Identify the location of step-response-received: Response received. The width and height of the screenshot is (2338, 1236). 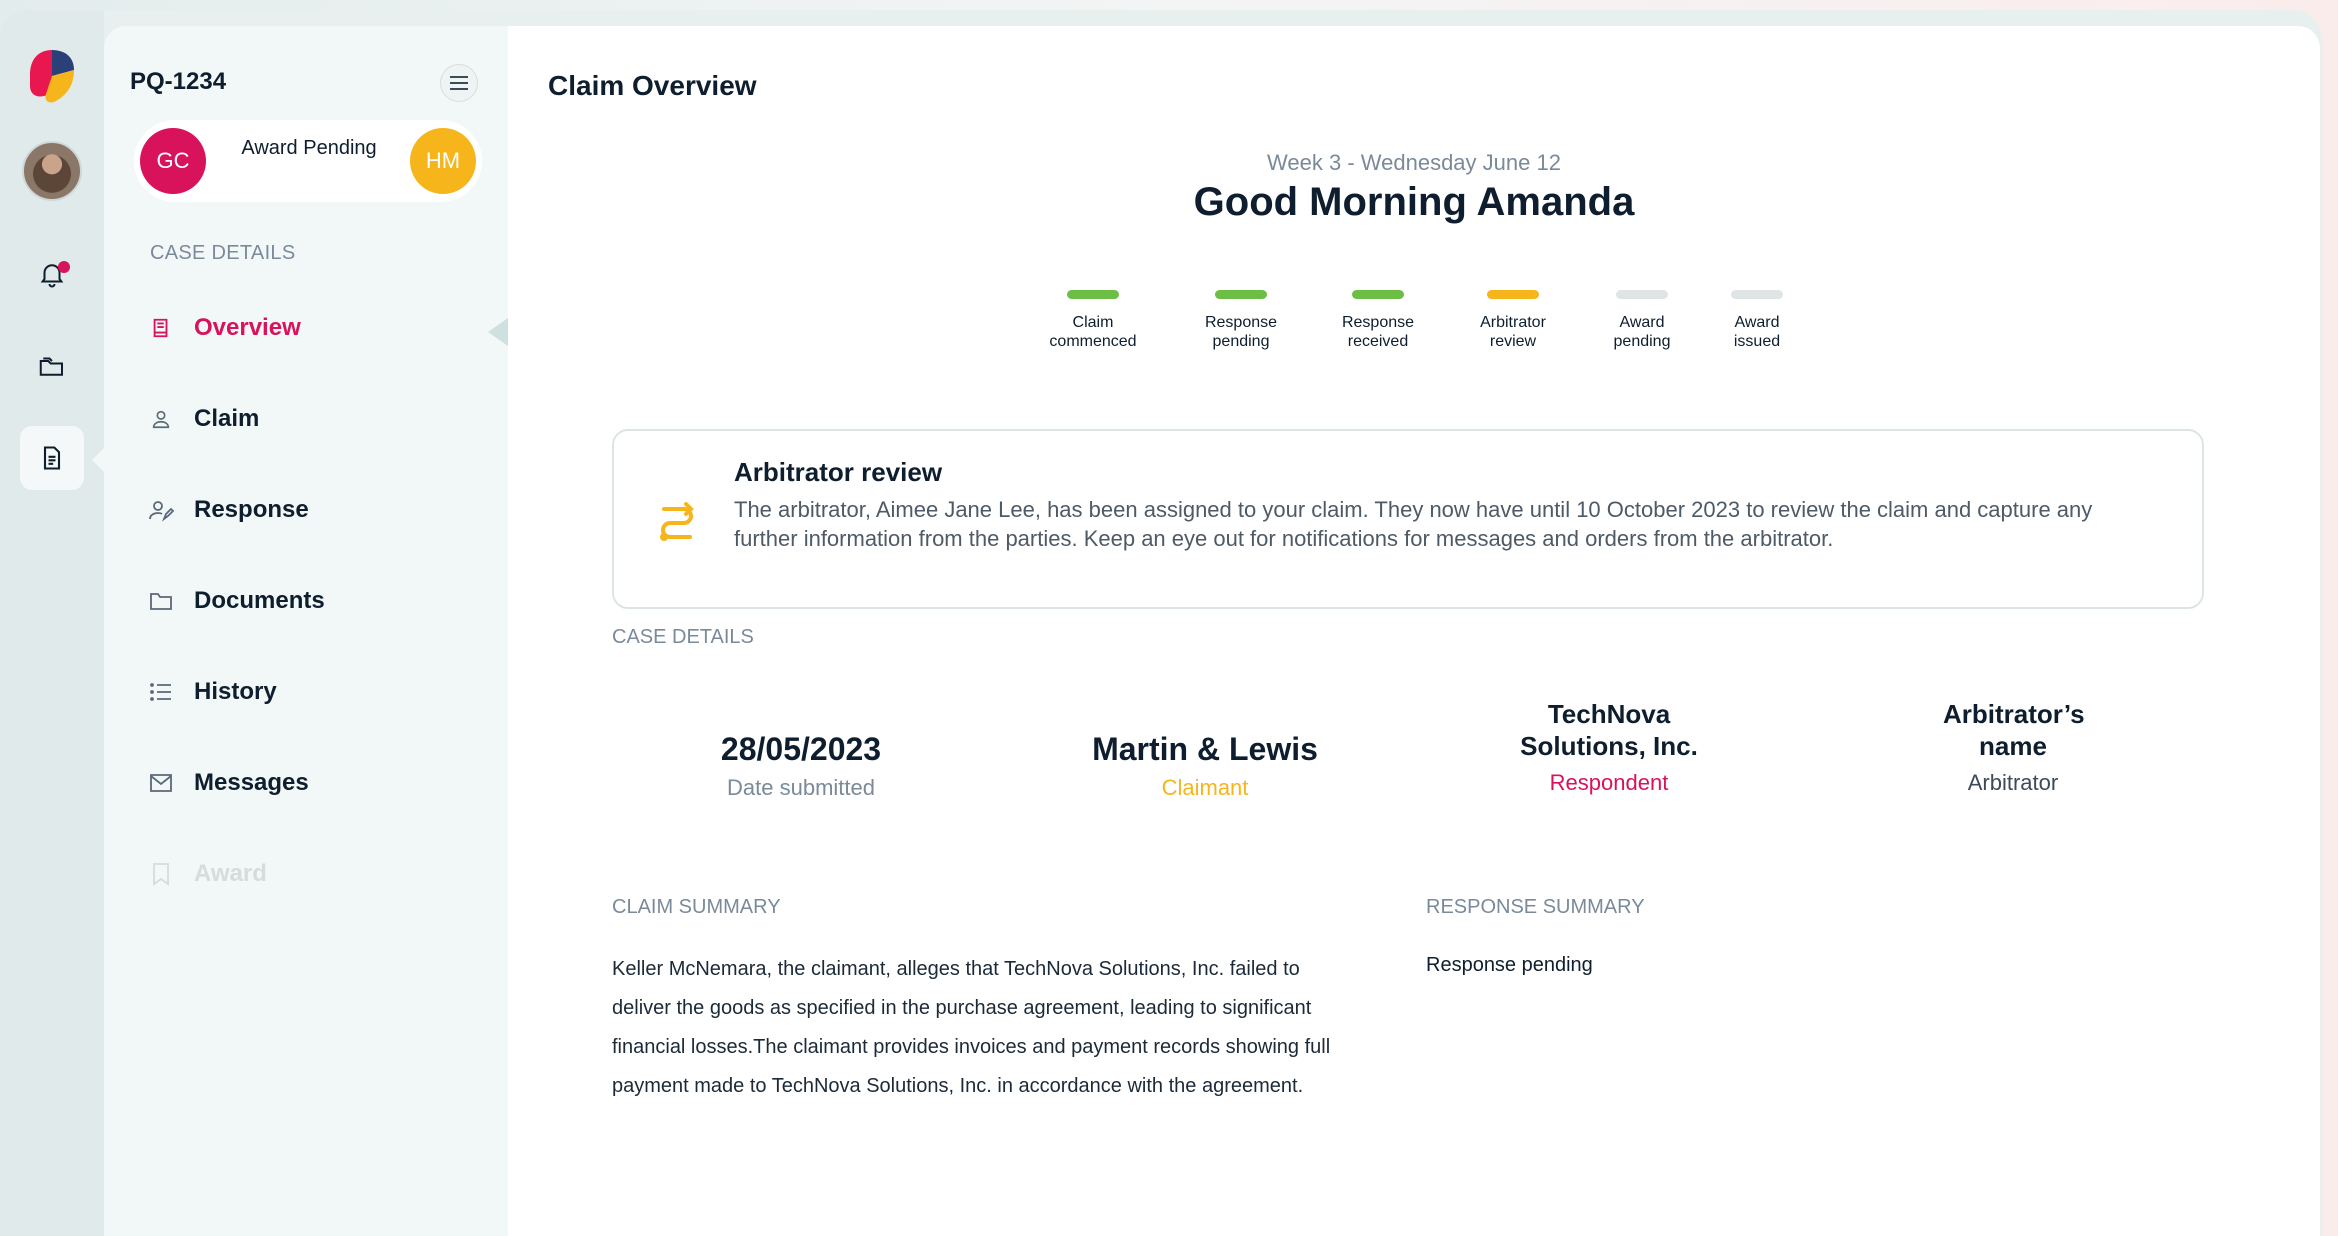
(1378, 320).